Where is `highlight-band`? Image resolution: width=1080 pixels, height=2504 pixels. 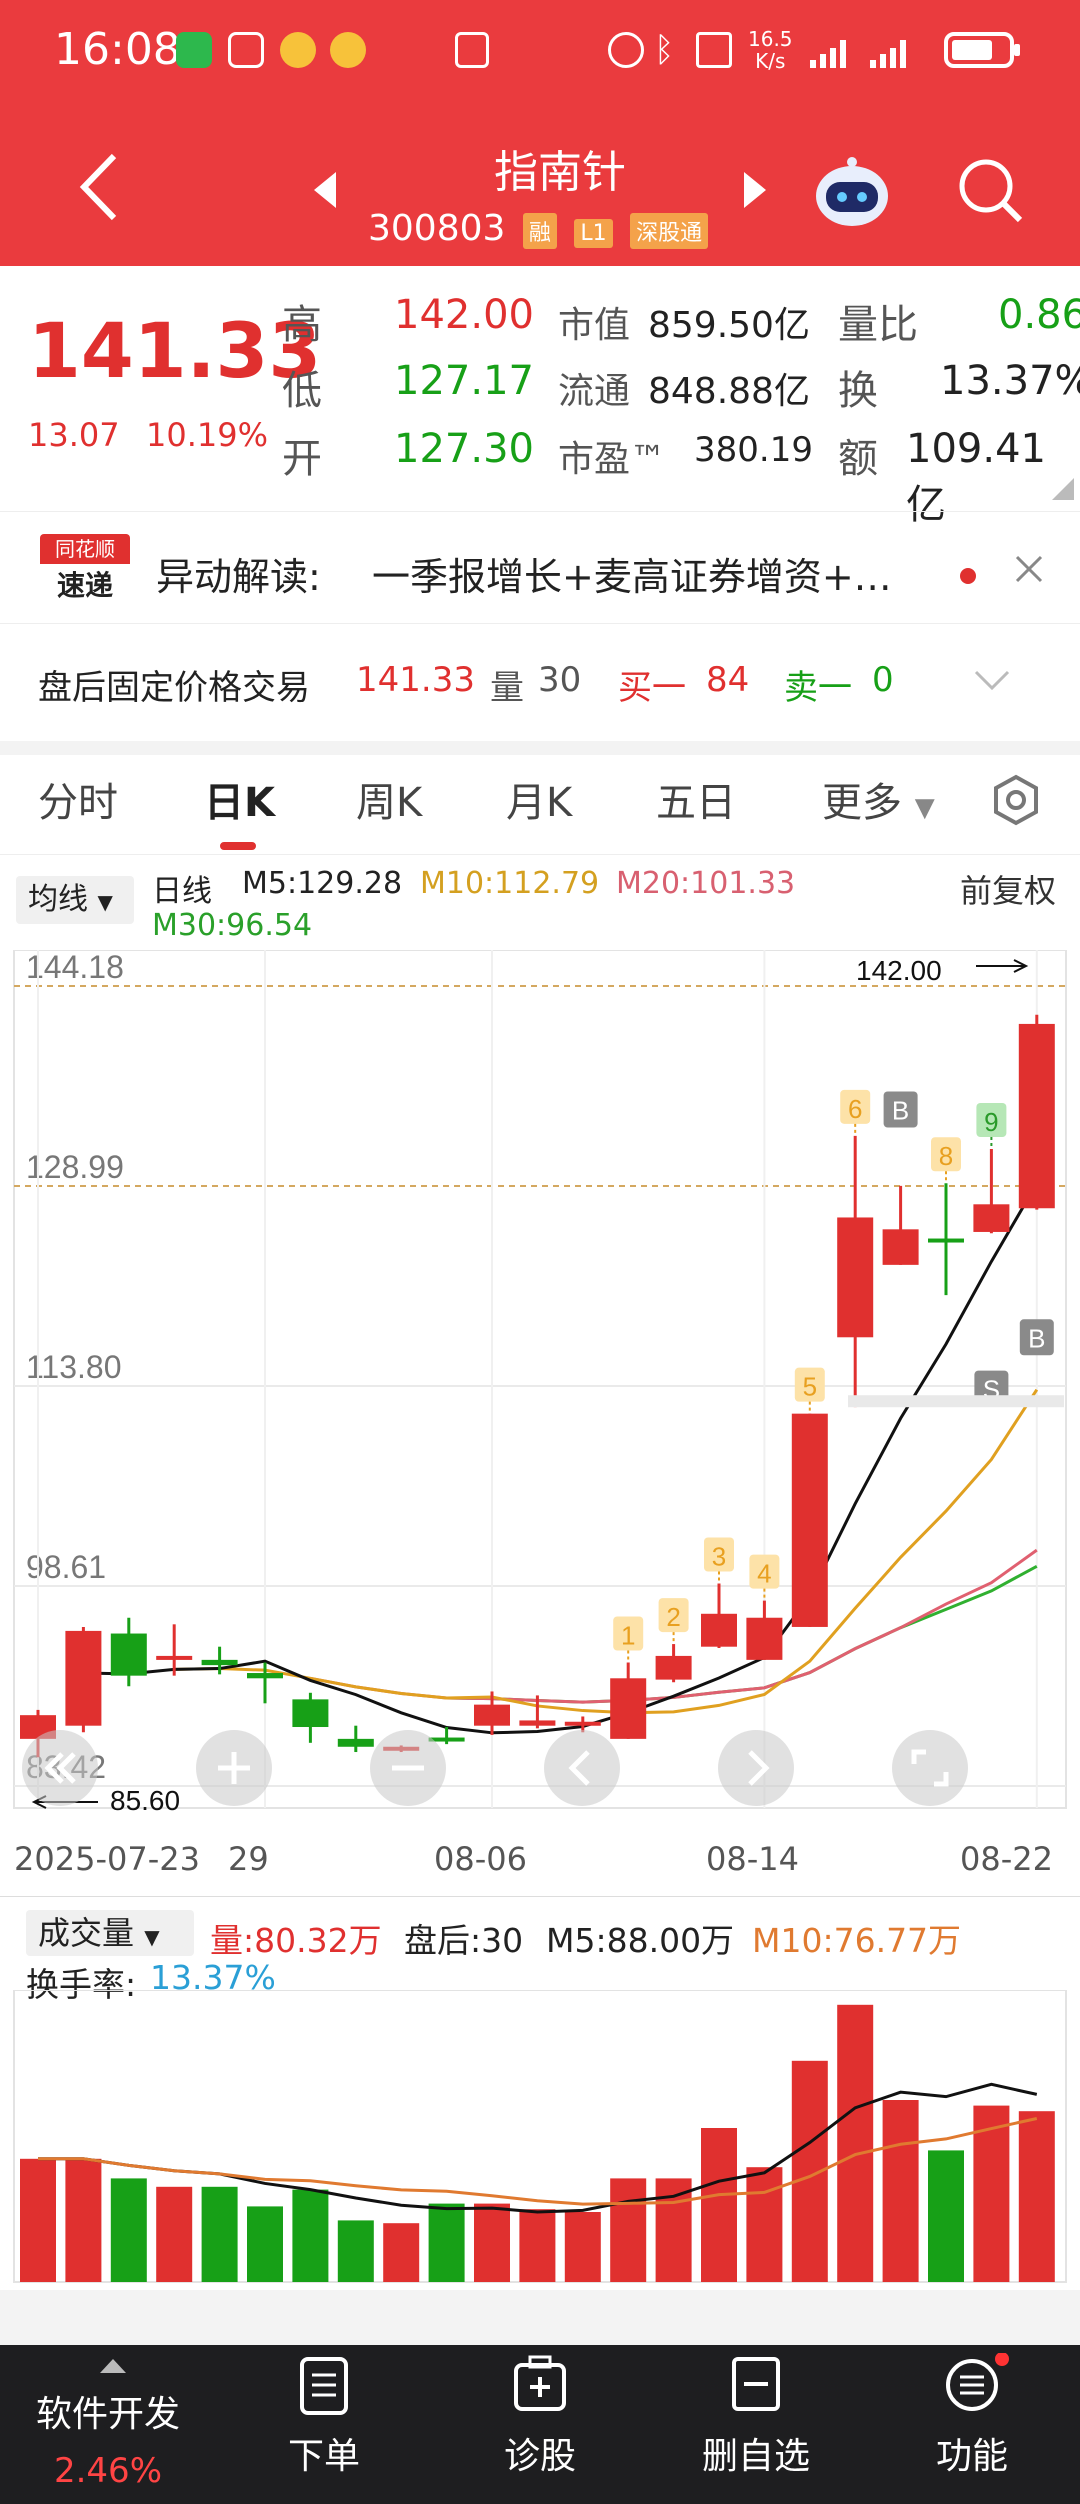 highlight-band is located at coordinates (956, 1401).